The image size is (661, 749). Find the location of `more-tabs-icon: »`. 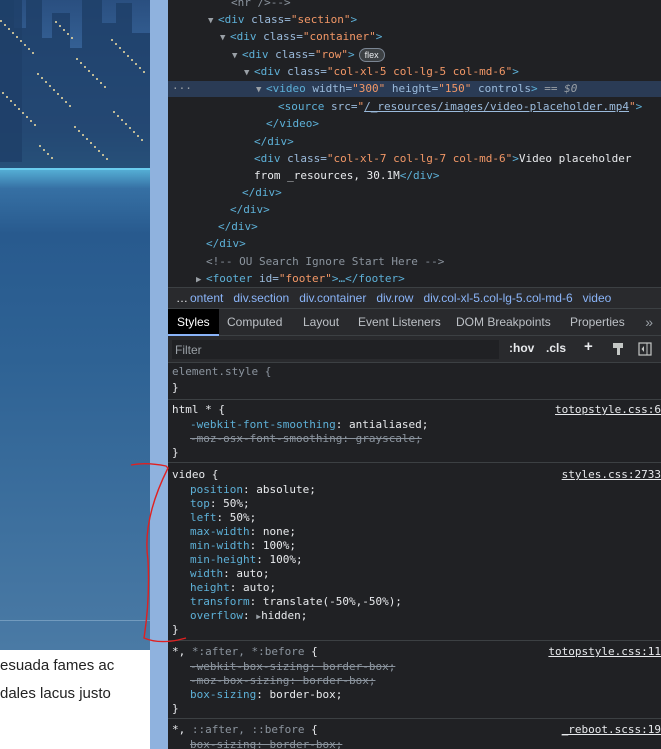

more-tabs-icon: » is located at coordinates (649, 322).